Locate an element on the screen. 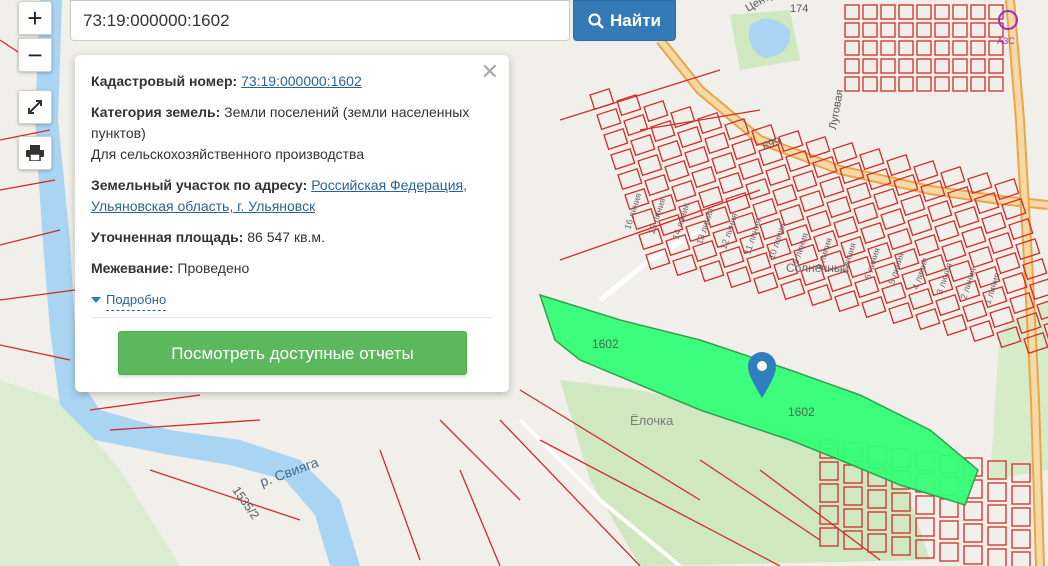 This screenshot has height=566, width=1048. print-icon is located at coordinates (35, 153).